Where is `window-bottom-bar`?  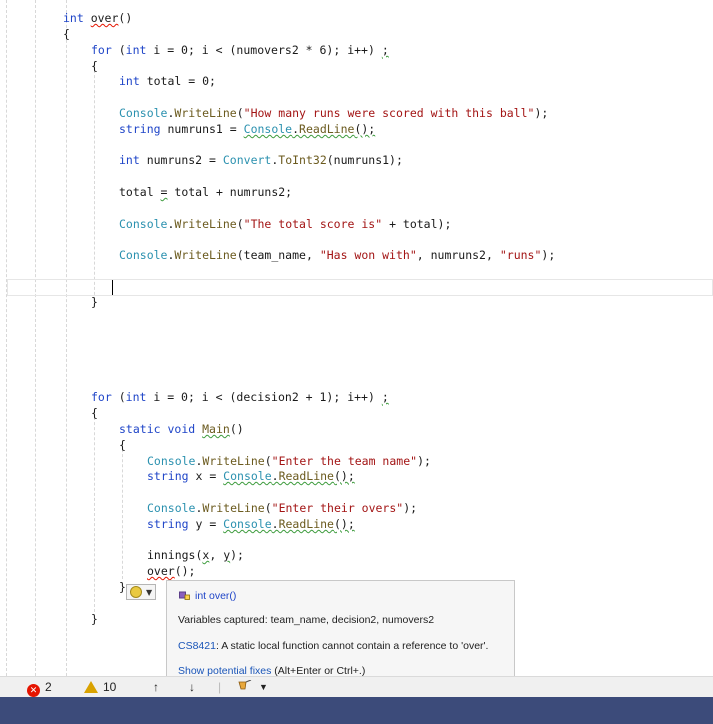
window-bottom-bar is located at coordinates (356, 710).